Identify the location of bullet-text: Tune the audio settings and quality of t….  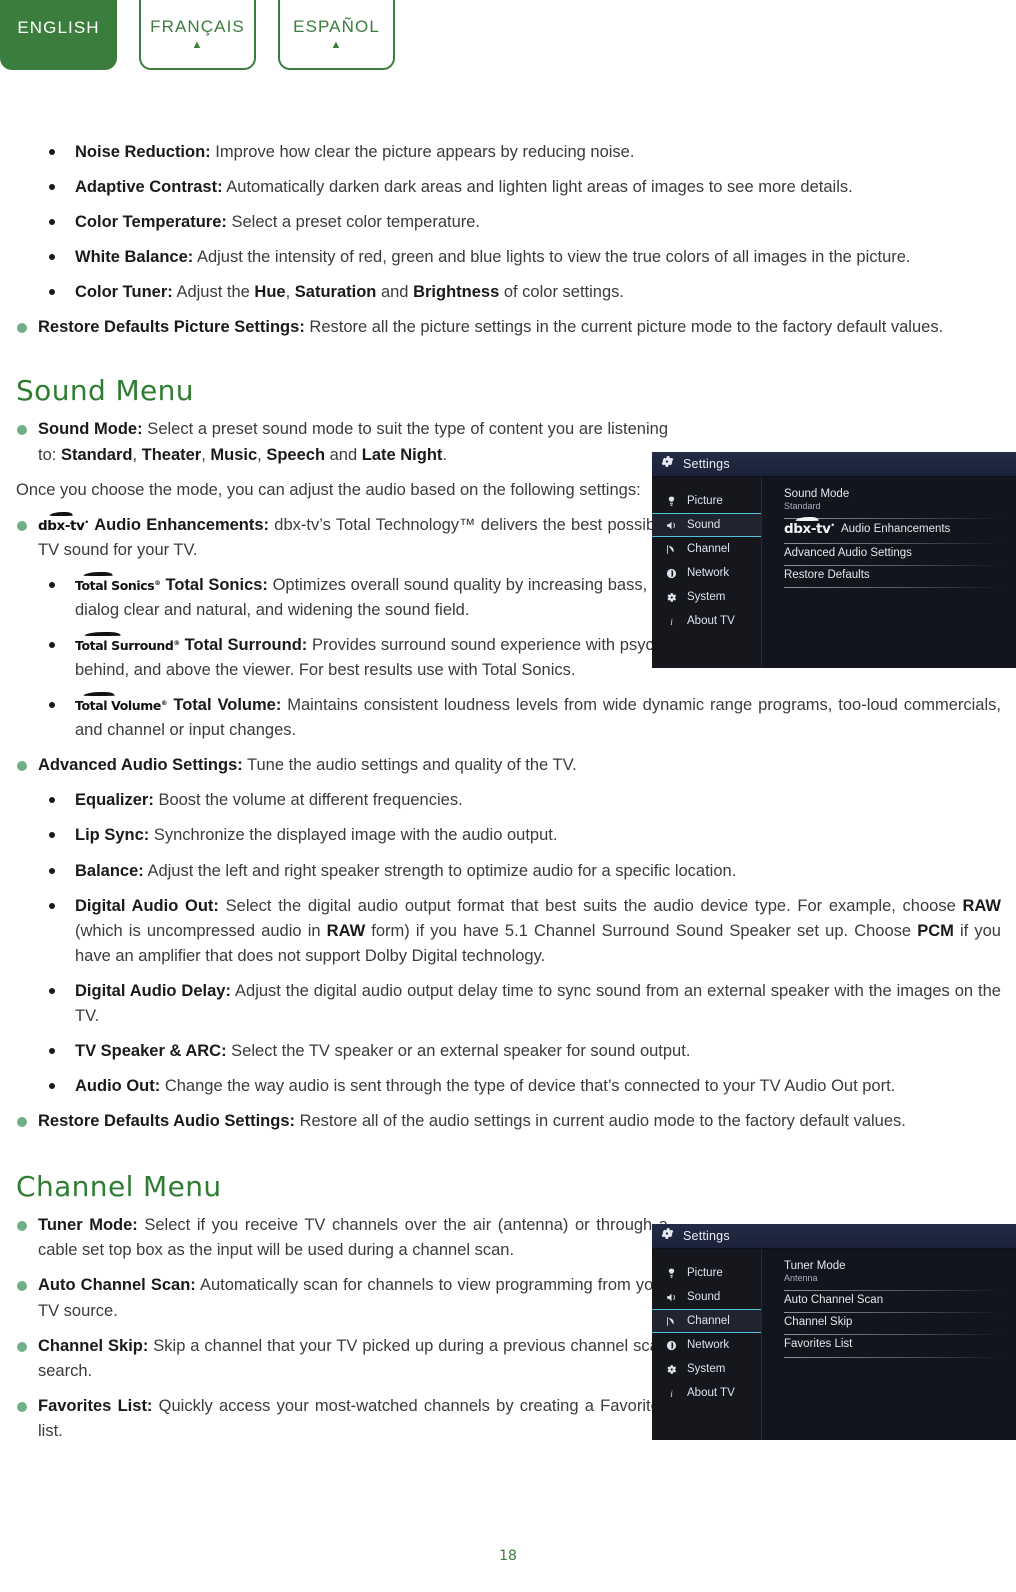
(409, 765).